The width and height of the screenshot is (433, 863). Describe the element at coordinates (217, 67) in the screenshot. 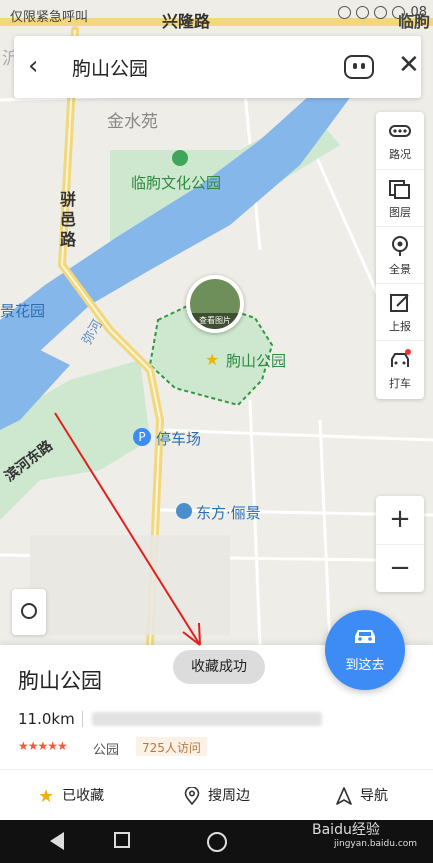

I see `search-bar: ‹ 朐山公园 ✕` at that location.